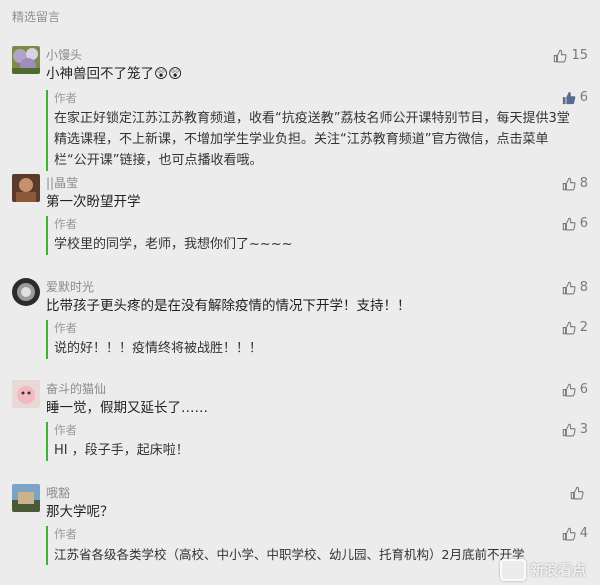 The height and width of the screenshot is (585, 600). I want to click on reply-like-count: 2, so click(583, 327).